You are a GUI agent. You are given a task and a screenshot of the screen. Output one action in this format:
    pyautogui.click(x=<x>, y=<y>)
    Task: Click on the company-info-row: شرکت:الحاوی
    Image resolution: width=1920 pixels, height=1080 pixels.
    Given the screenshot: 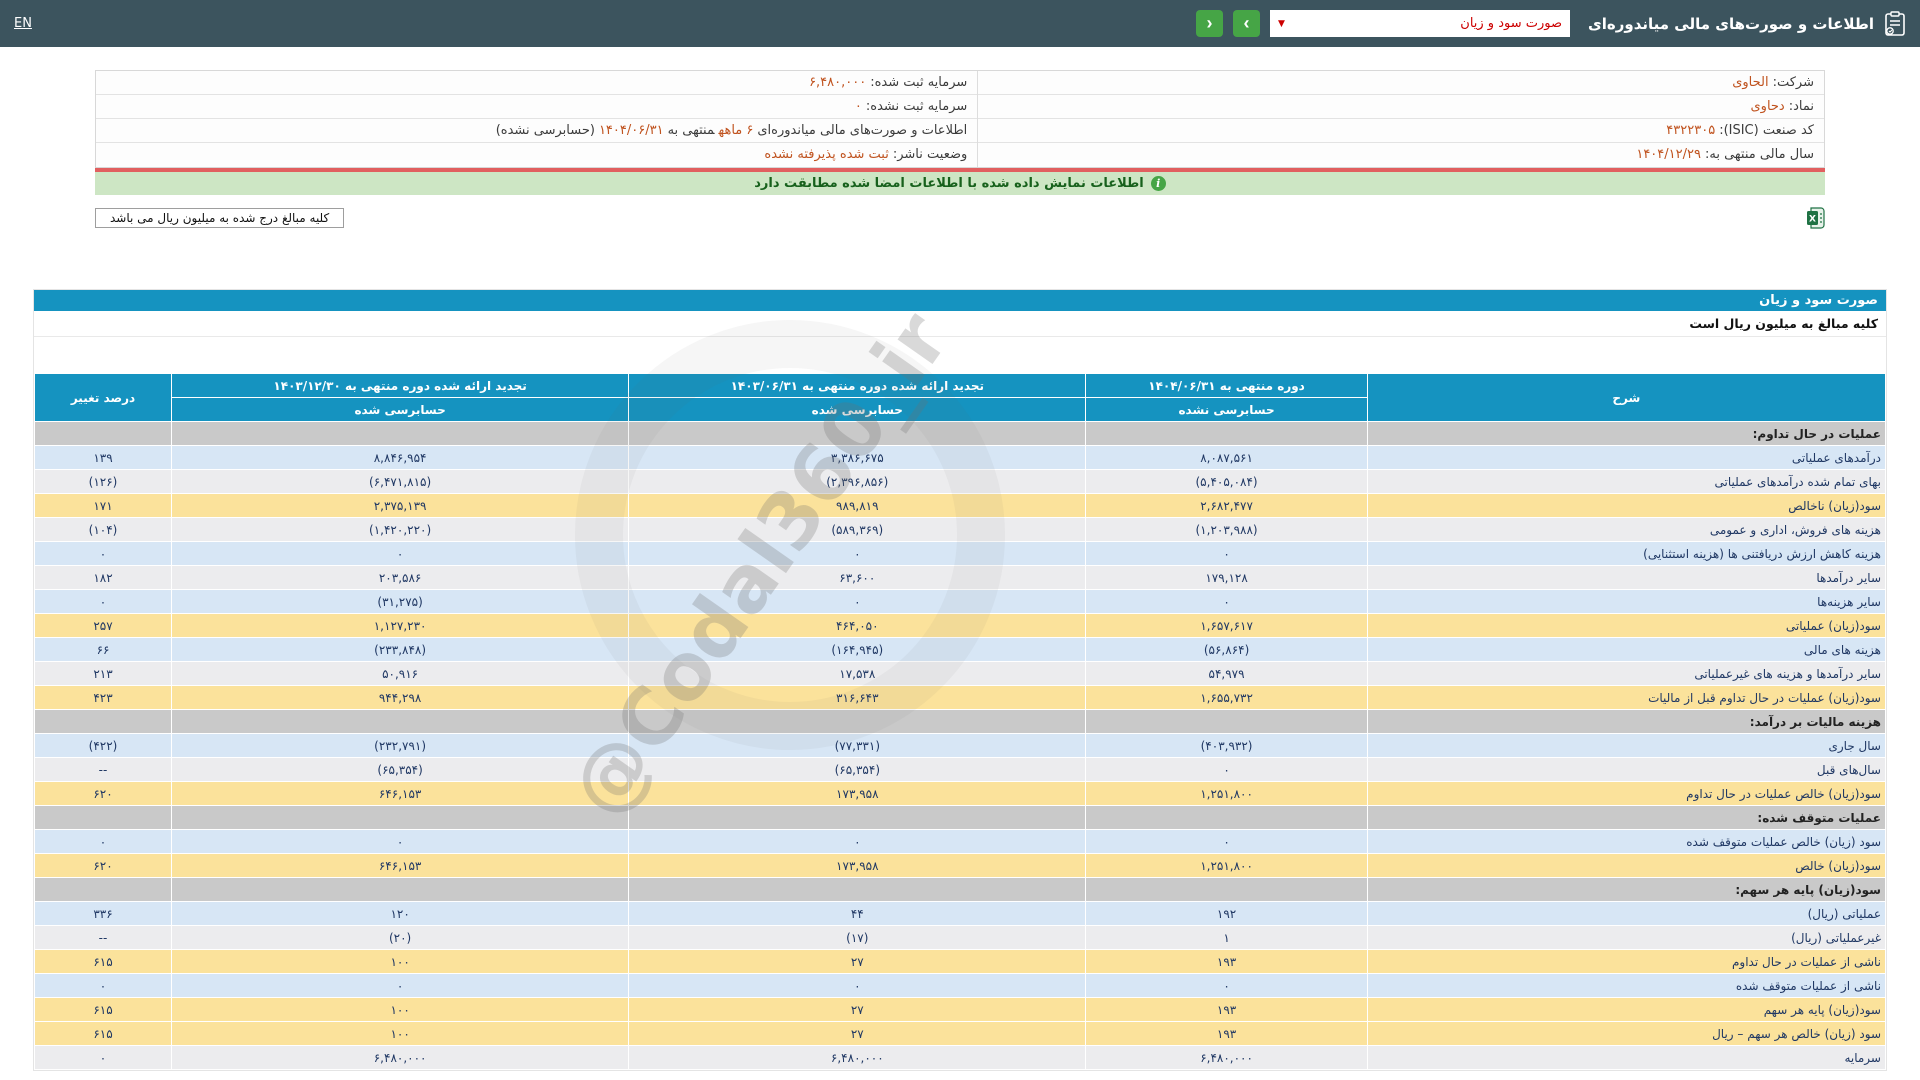 What is the action you would take?
    pyautogui.click(x=1401, y=83)
    